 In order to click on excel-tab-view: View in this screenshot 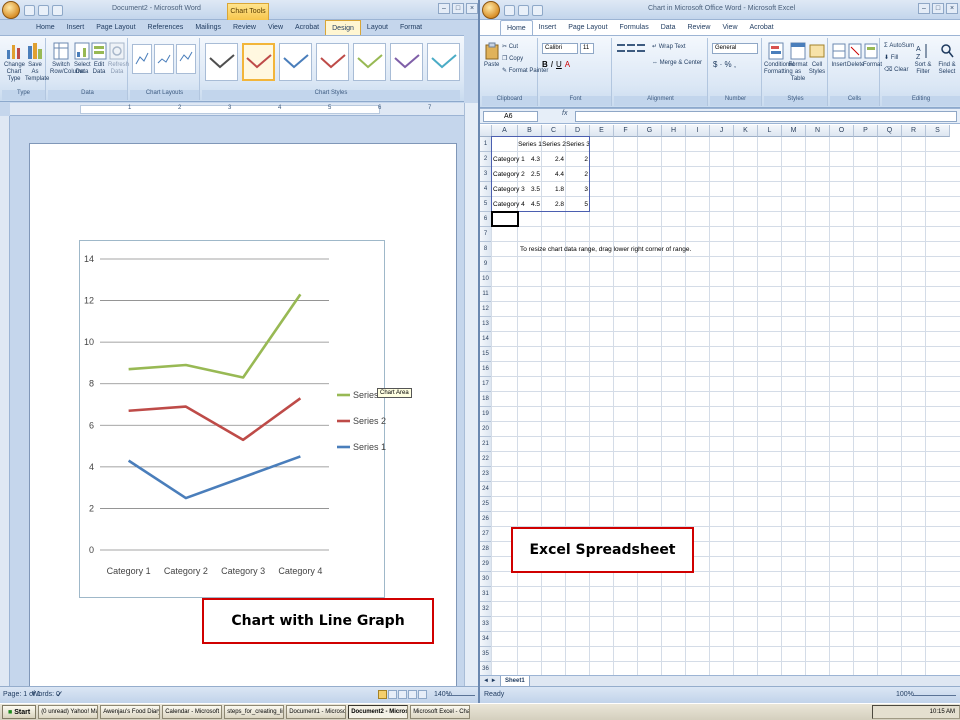, I will do `click(729, 27)`.